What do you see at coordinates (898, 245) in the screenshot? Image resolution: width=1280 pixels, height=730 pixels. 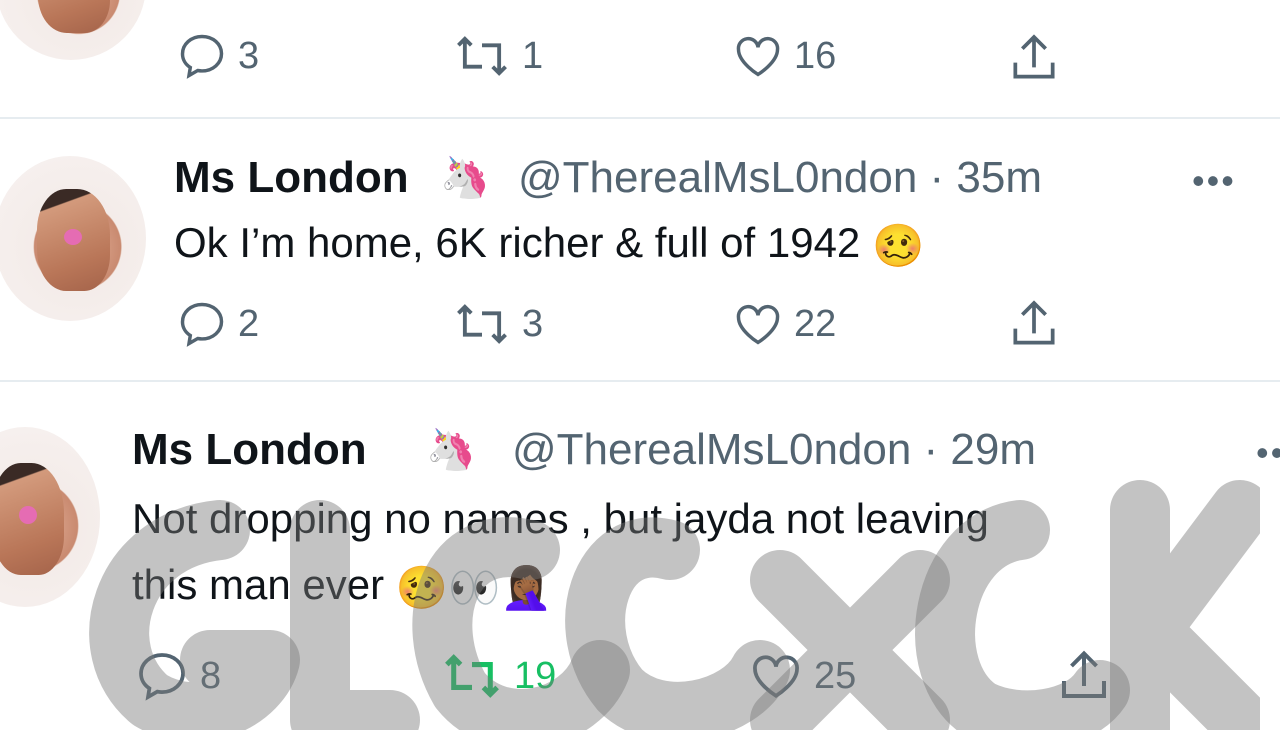 I see `woozy-face-icon: 🥴` at bounding box center [898, 245].